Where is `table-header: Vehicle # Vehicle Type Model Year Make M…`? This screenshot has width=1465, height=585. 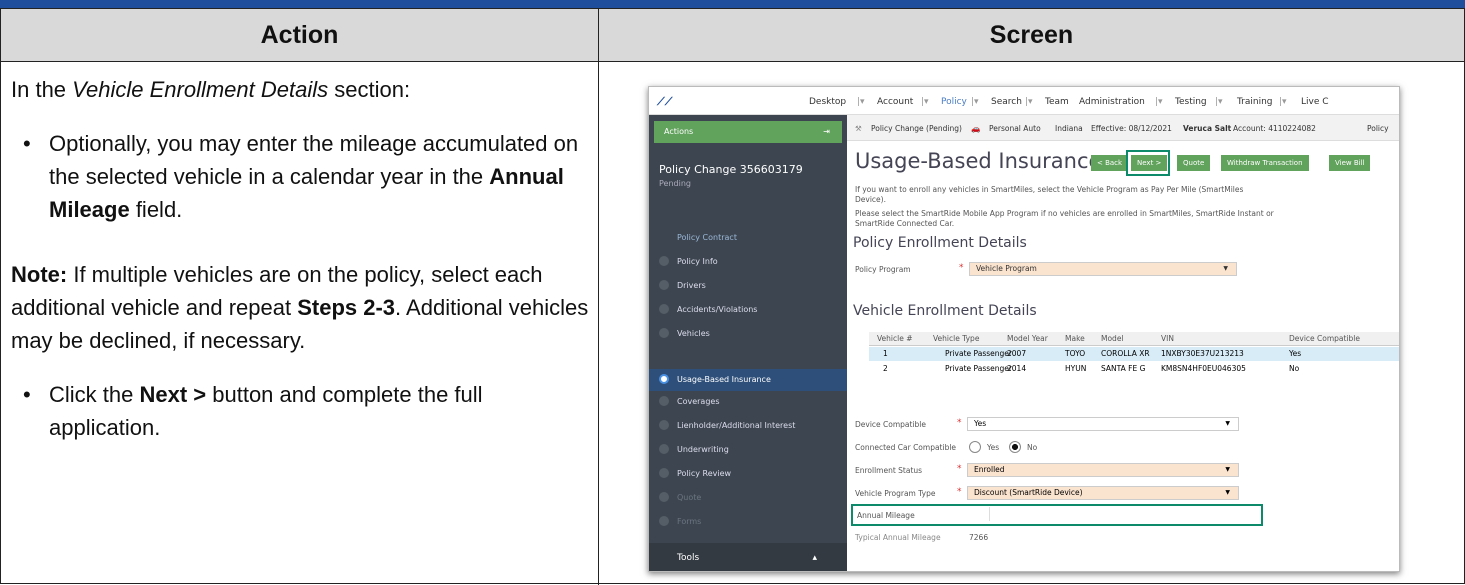
table-header: Vehicle # Vehicle Type Model Year Make M… is located at coordinates (1134, 339).